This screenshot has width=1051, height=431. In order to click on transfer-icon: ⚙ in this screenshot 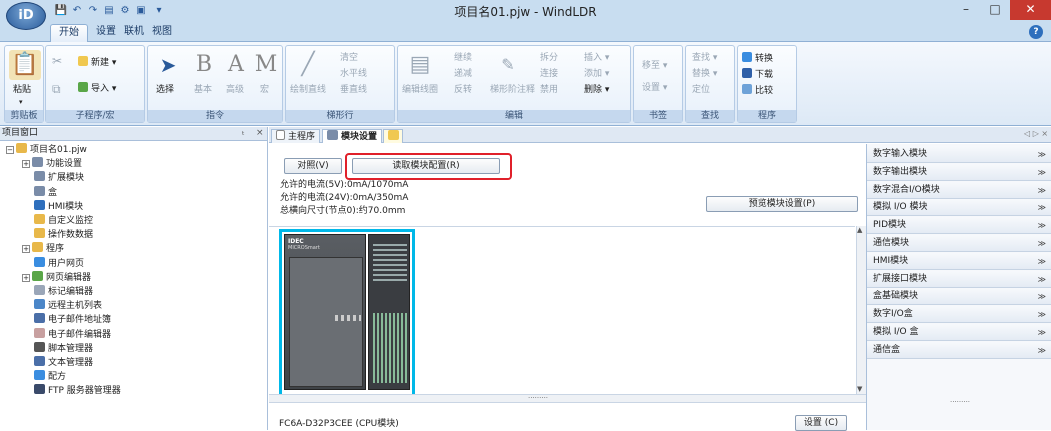, I will do `click(125, 10)`.